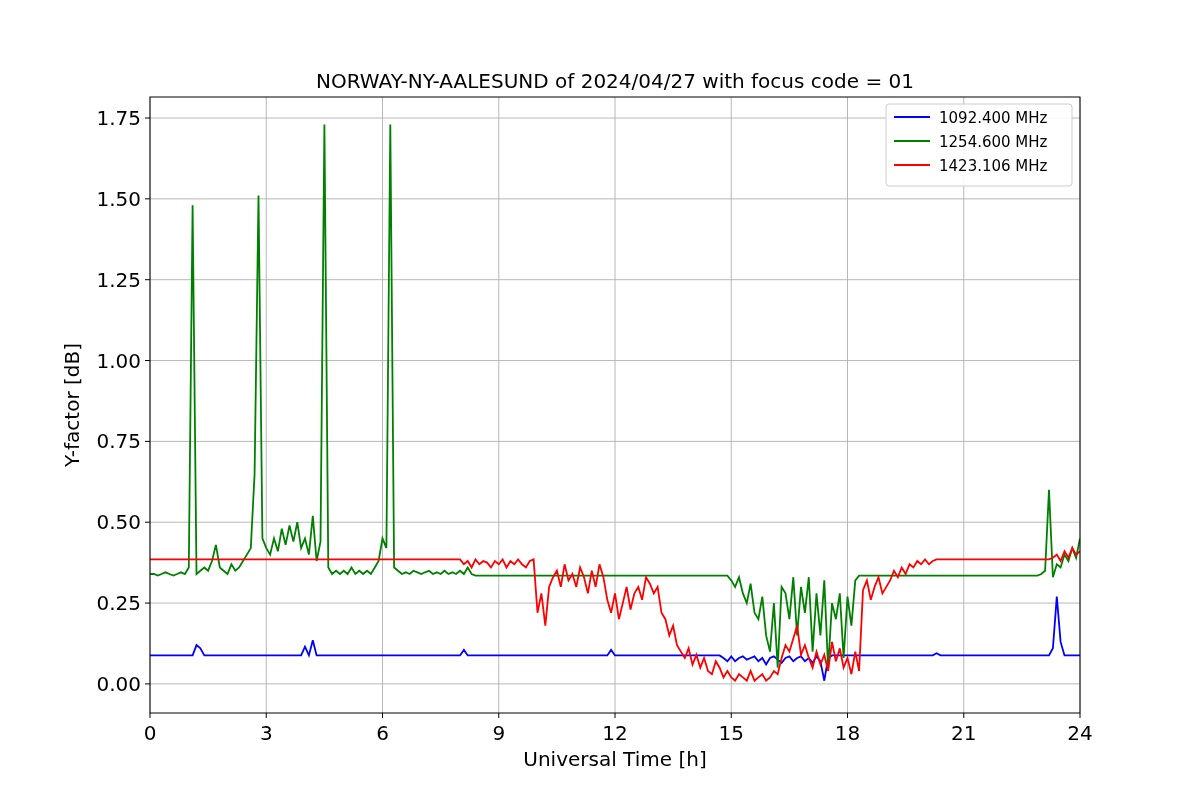  Describe the element at coordinates (266, 733) in the screenshot. I see `x-tick-label: 3` at that location.